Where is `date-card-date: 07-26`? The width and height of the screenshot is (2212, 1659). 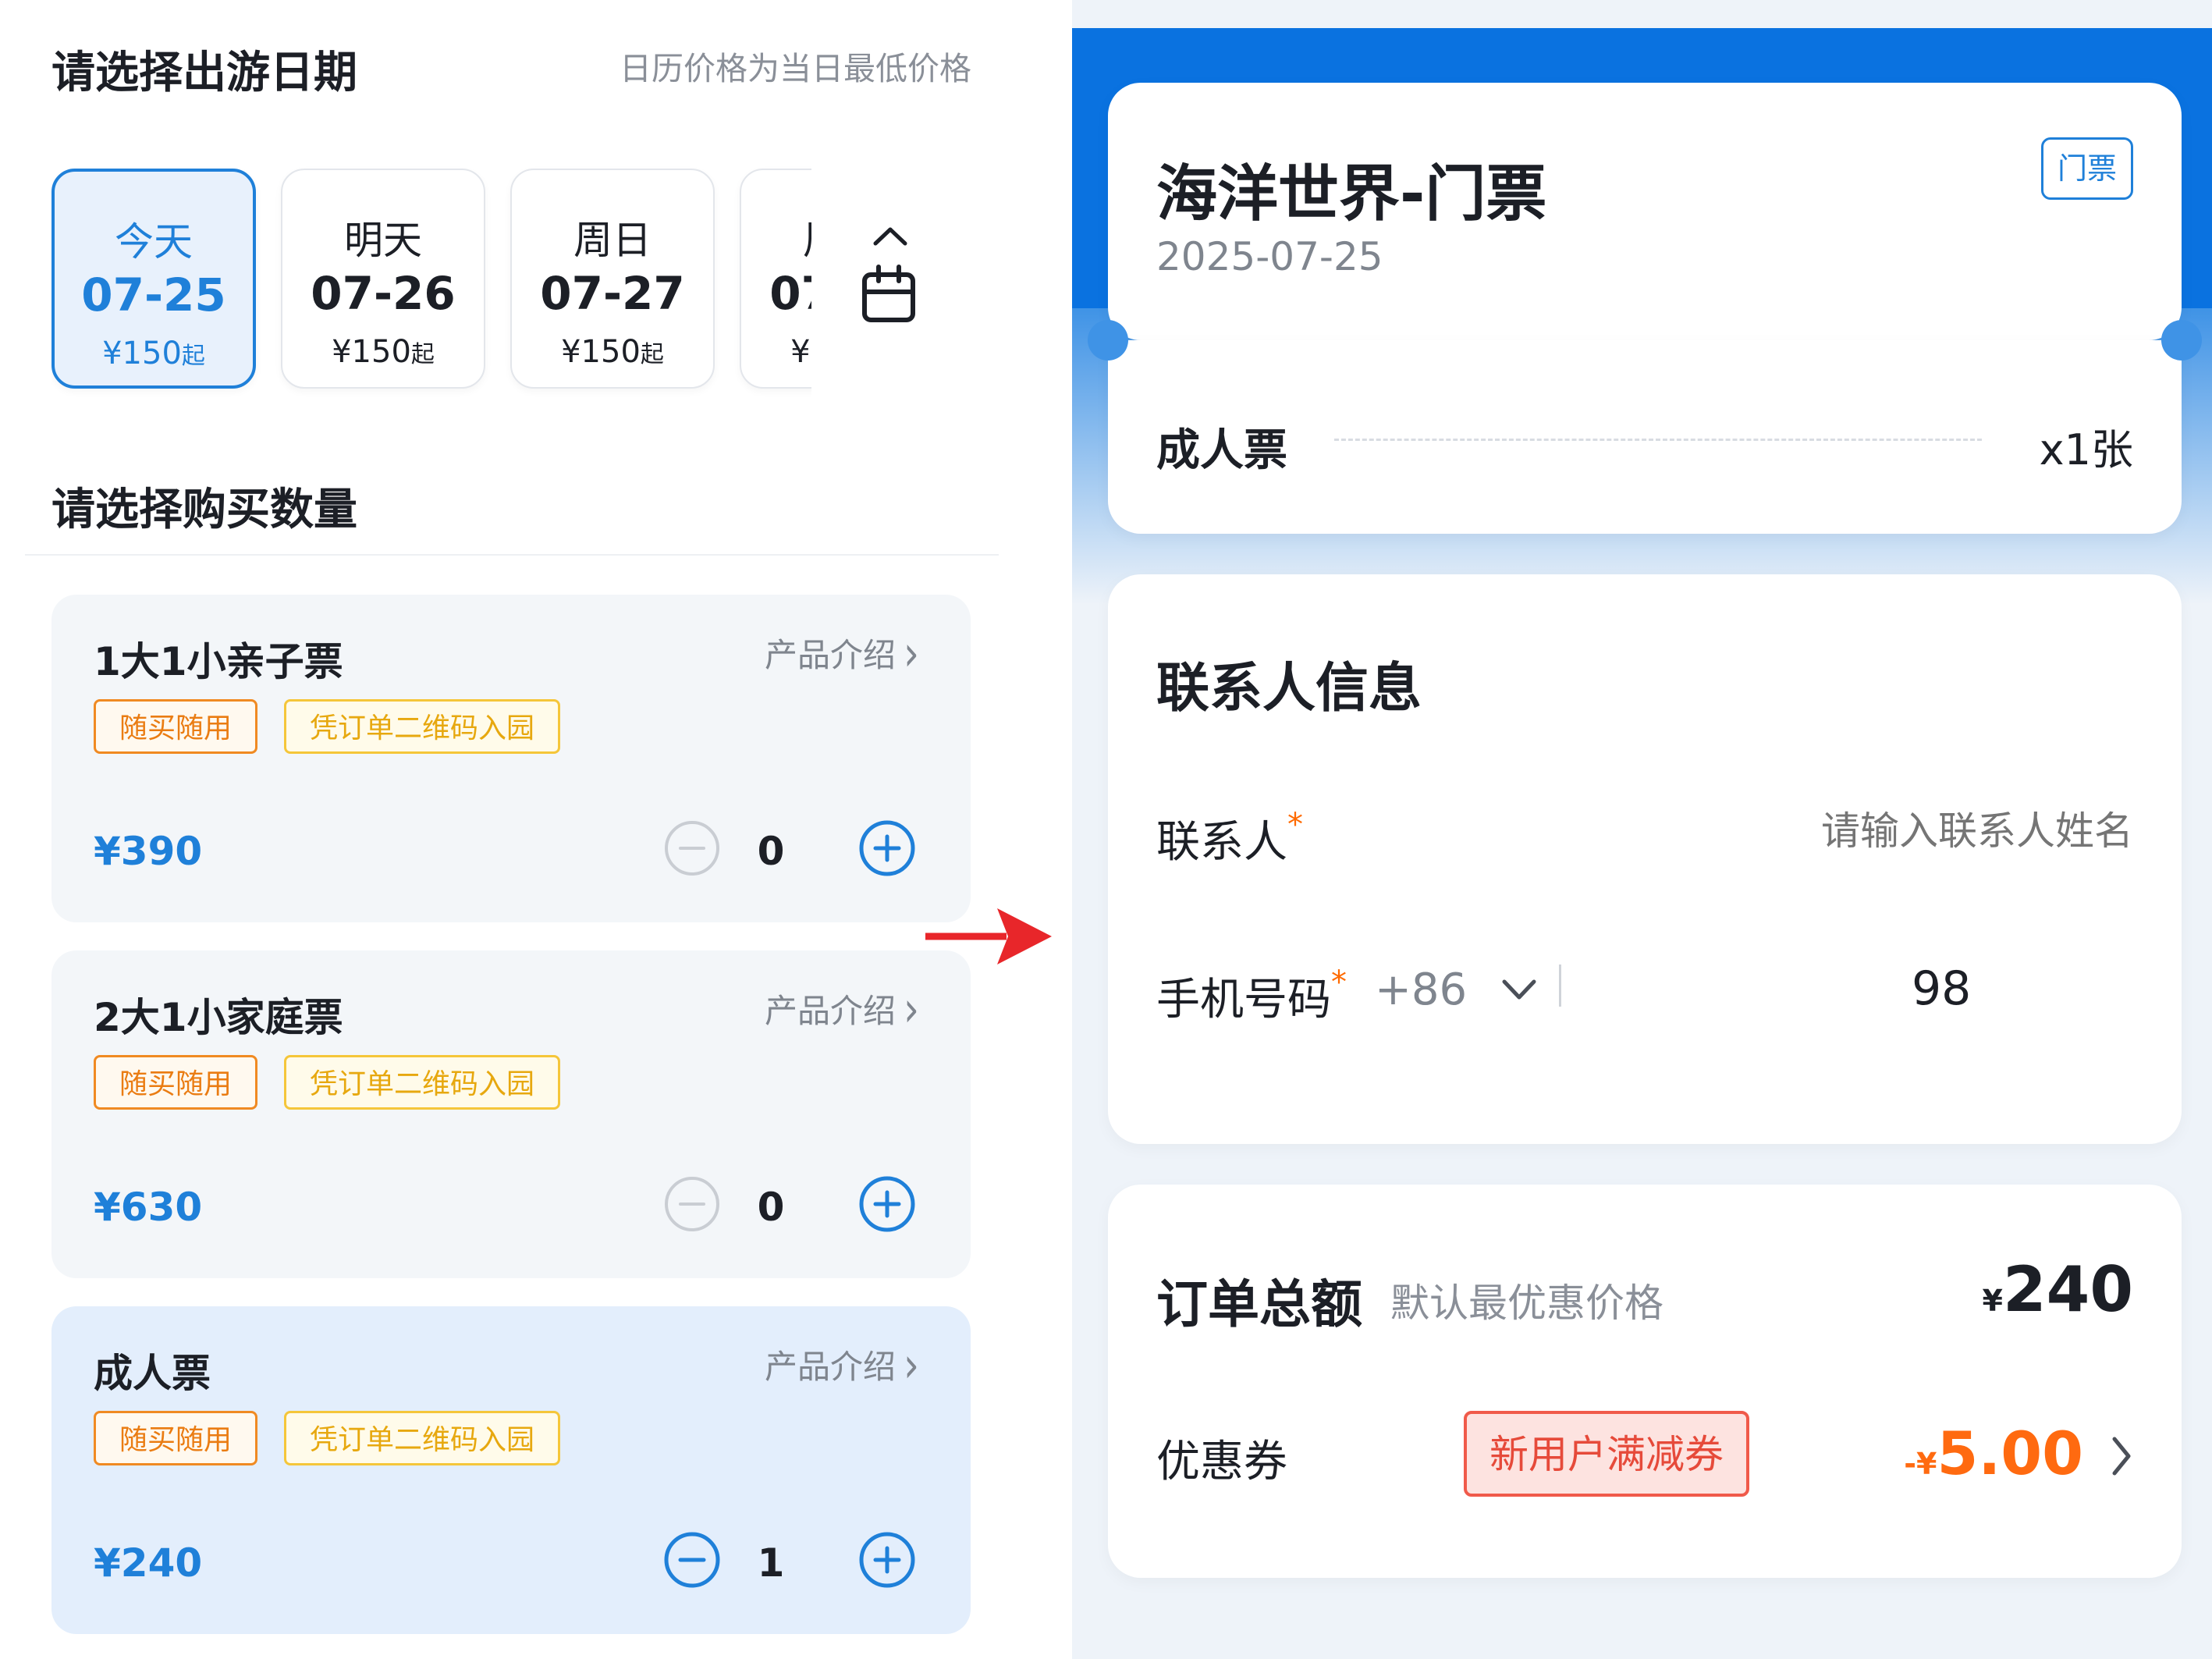
date-card-date: 07-26 is located at coordinates (383, 293).